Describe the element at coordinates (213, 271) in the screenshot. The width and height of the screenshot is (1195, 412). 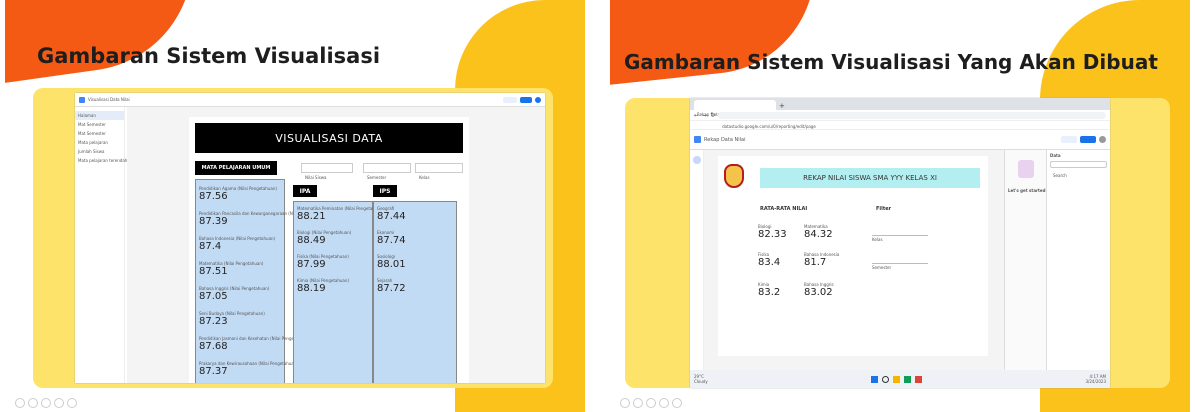
I see `metric-value: 87.51` at that location.